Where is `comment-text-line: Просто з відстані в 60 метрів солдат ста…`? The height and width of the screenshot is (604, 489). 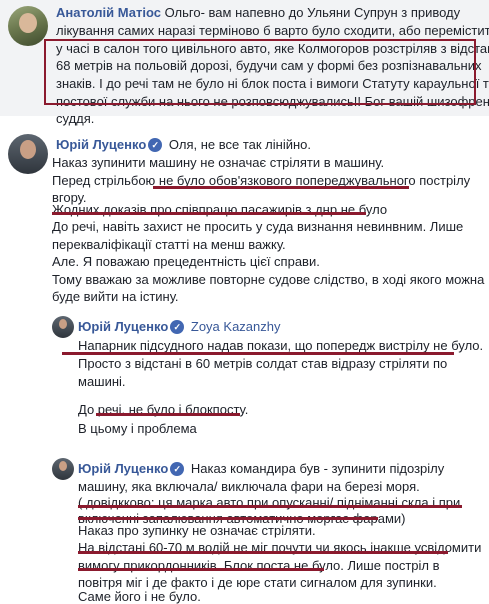 comment-text-line: Просто з відстані в 60 метрів солдат ста… is located at coordinates (263, 363).